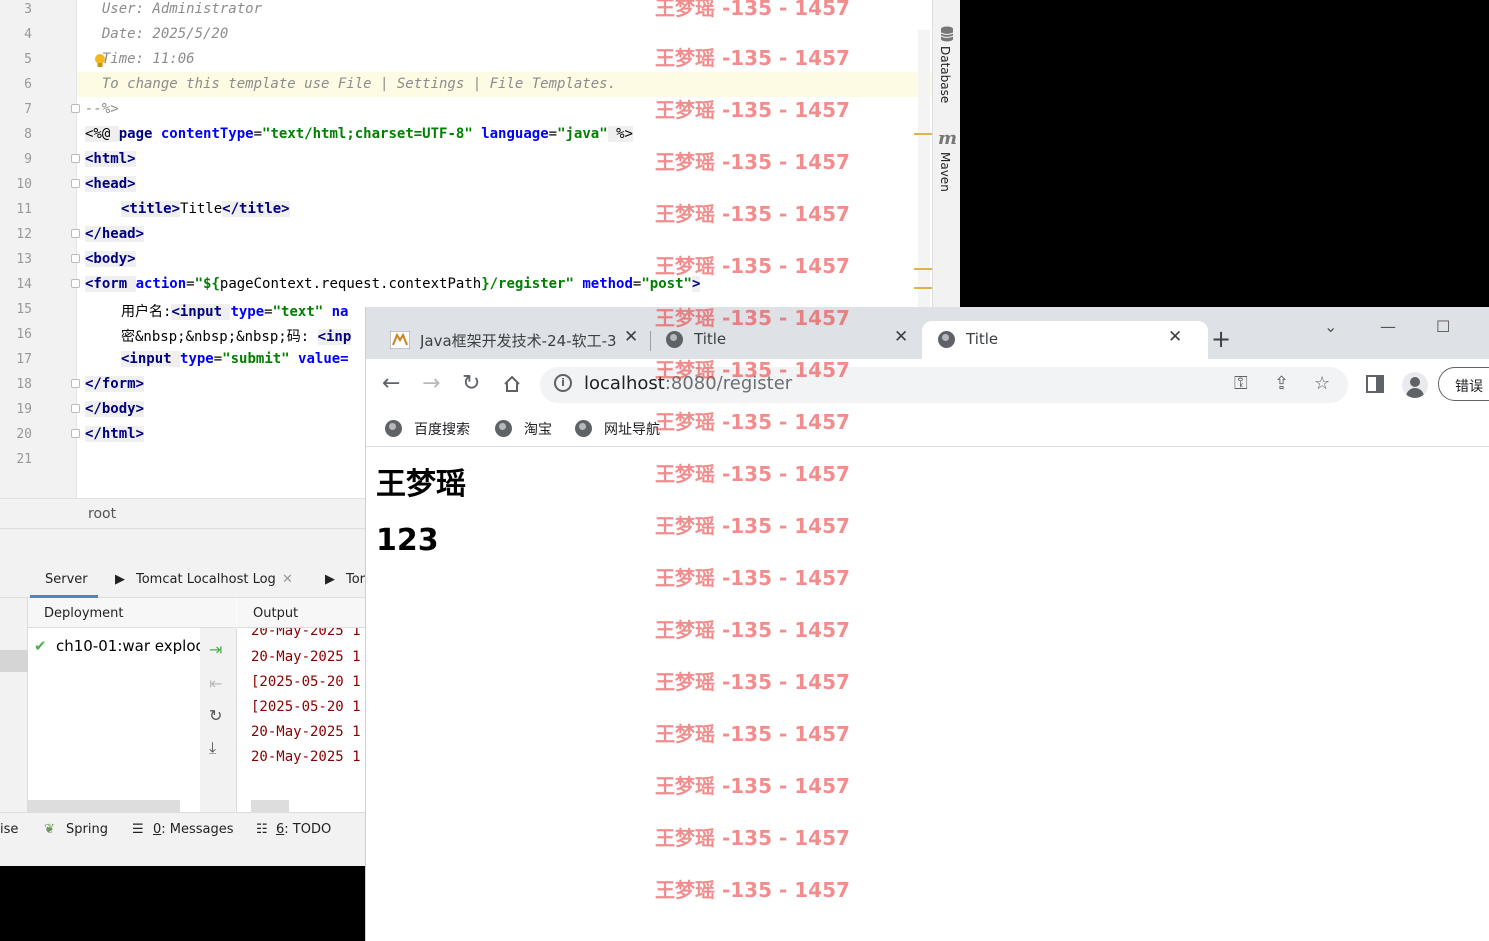  What do you see at coordinates (427, 429) in the screenshot?
I see `bookmark-baidu: 百度搜索` at bounding box center [427, 429].